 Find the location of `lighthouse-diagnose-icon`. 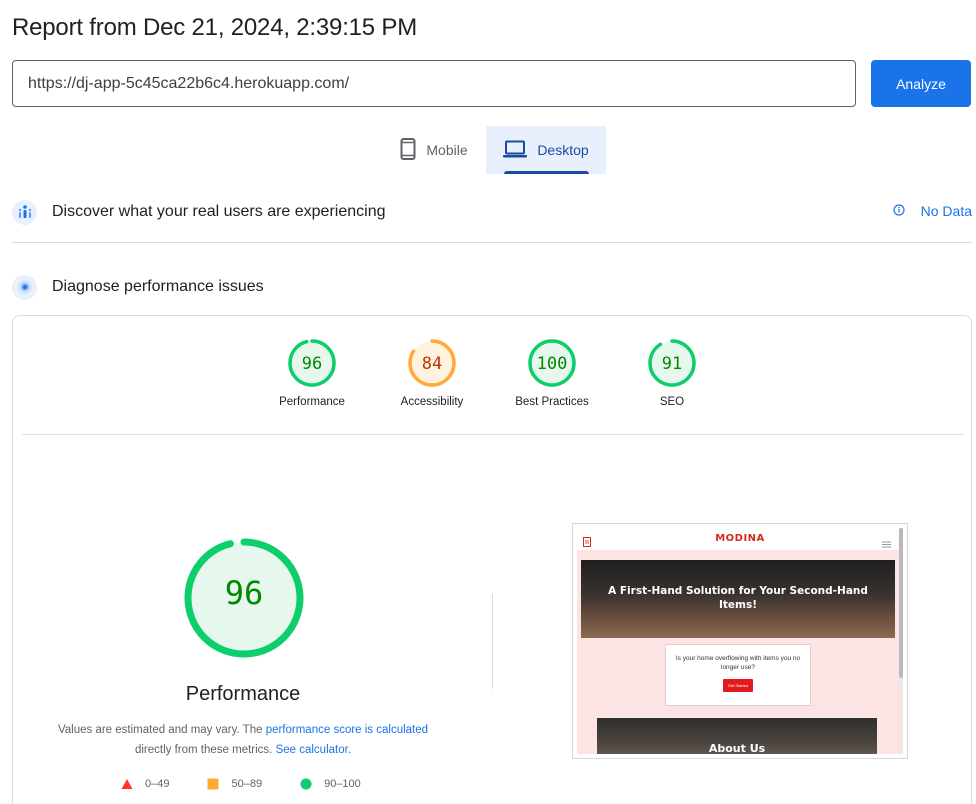

lighthouse-diagnose-icon is located at coordinates (24, 287).